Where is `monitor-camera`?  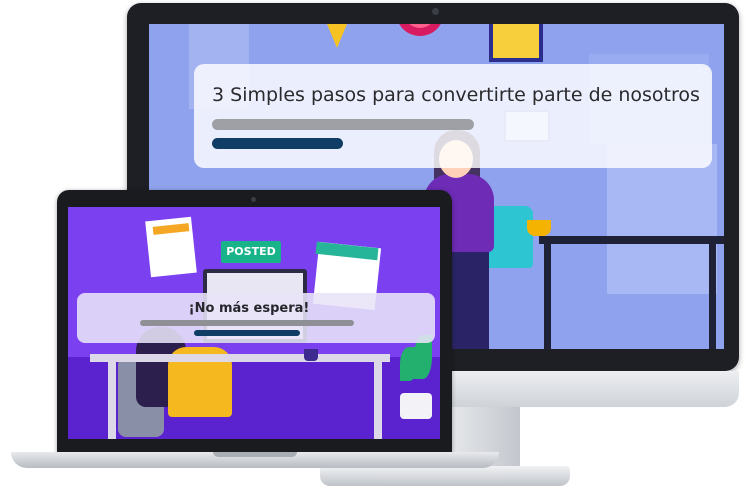 monitor-camera is located at coordinates (435, 11).